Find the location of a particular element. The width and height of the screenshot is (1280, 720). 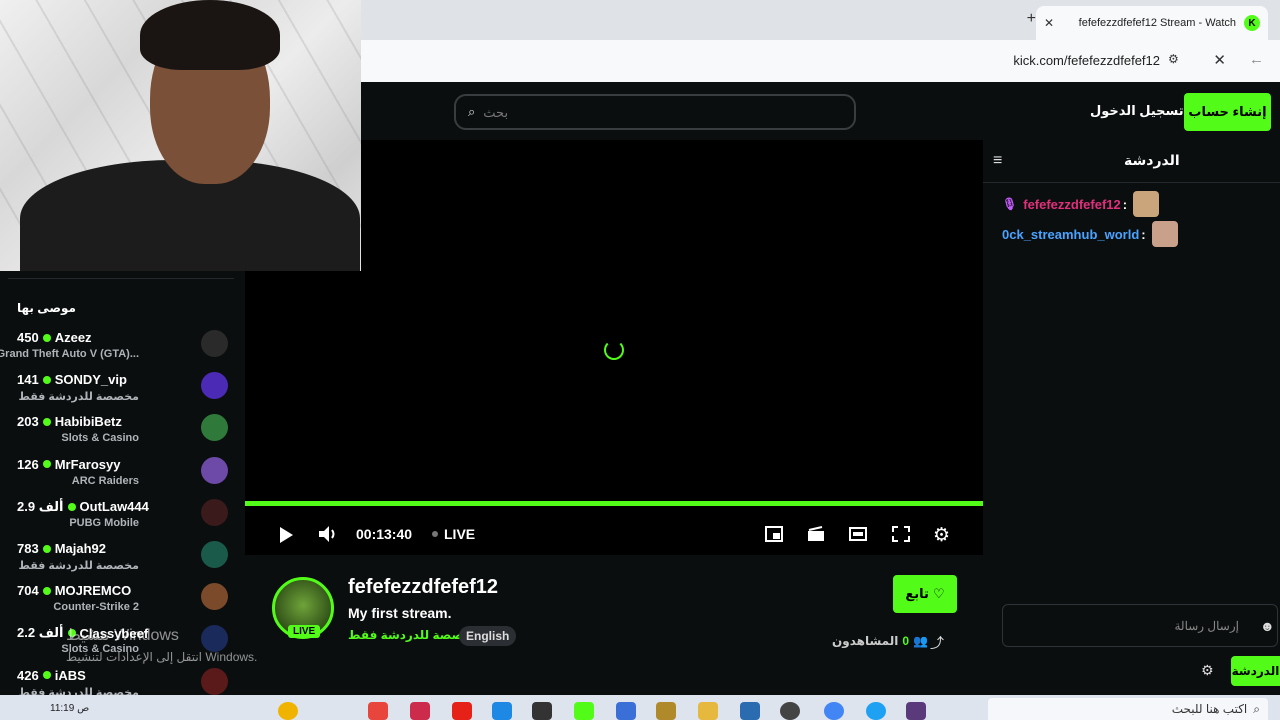

channel-item-category: ARC Raiders is located at coordinates (105, 480).